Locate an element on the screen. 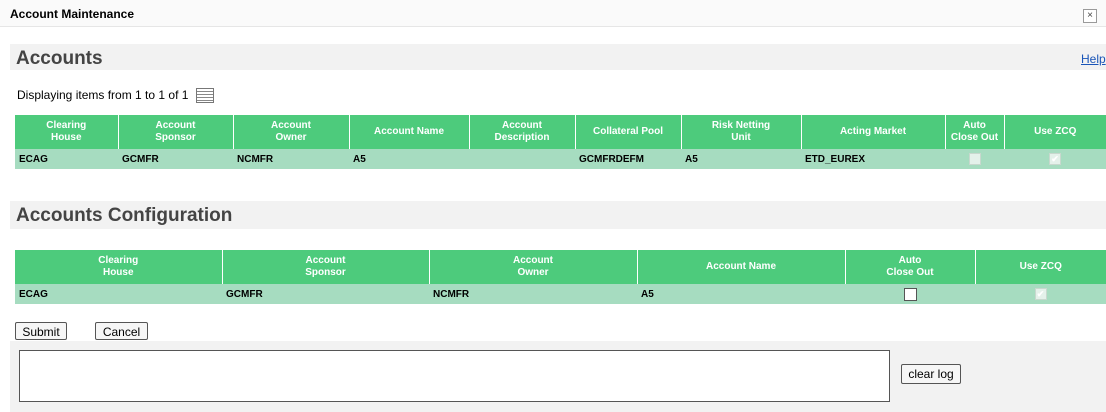 This screenshot has width=1106, height=412. grid-export-icon is located at coordinates (205, 95).